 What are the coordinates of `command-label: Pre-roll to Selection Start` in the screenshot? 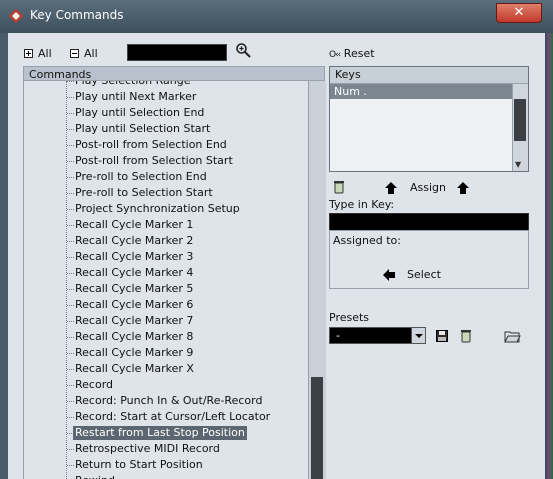 It's located at (144, 192).